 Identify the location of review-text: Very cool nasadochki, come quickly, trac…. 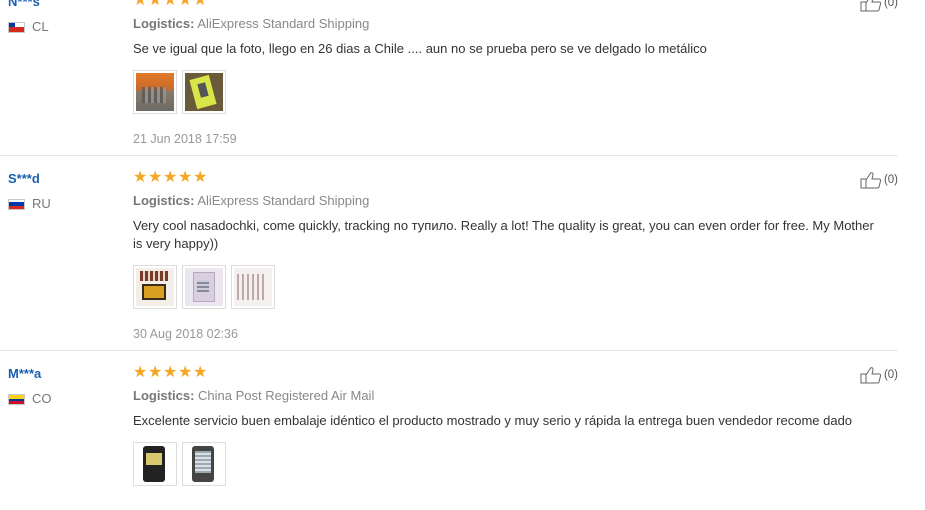
(503, 234).